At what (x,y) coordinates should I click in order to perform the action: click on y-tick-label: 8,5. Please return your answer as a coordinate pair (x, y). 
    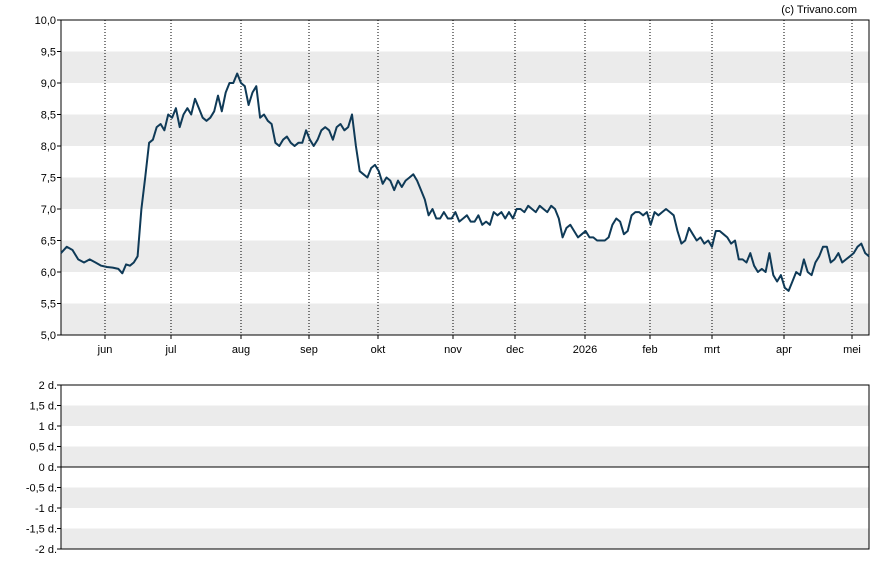
    Looking at the image, I should click on (48, 116).